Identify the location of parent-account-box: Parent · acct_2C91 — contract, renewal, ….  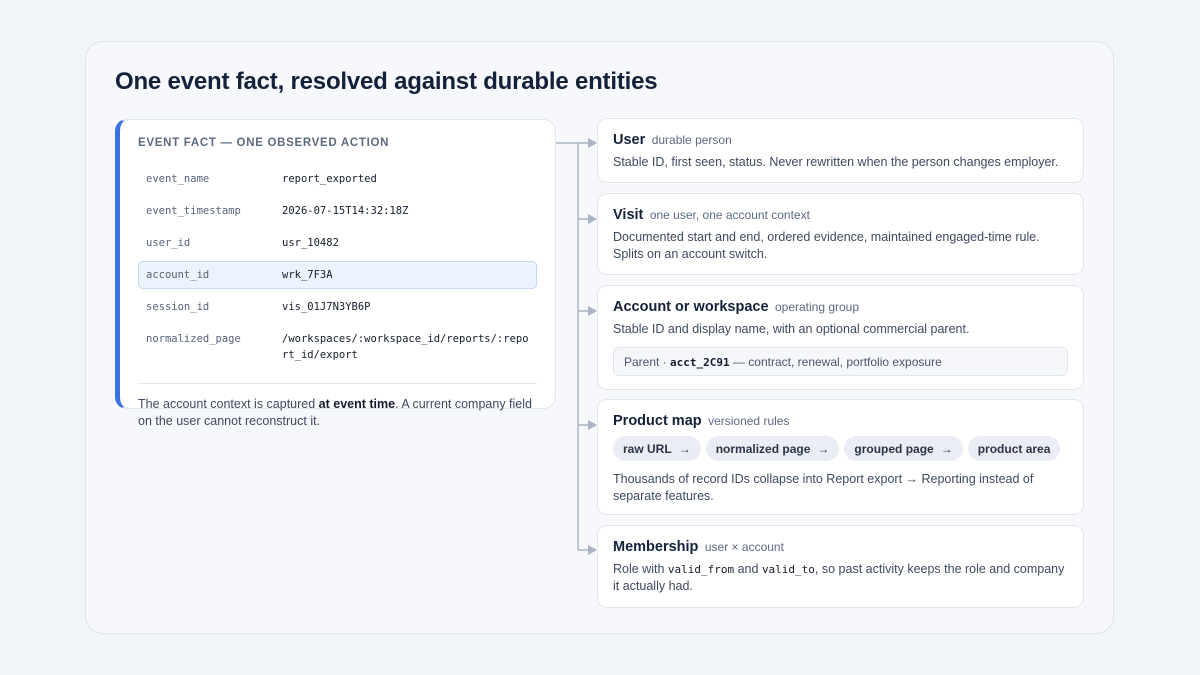
(840, 361).